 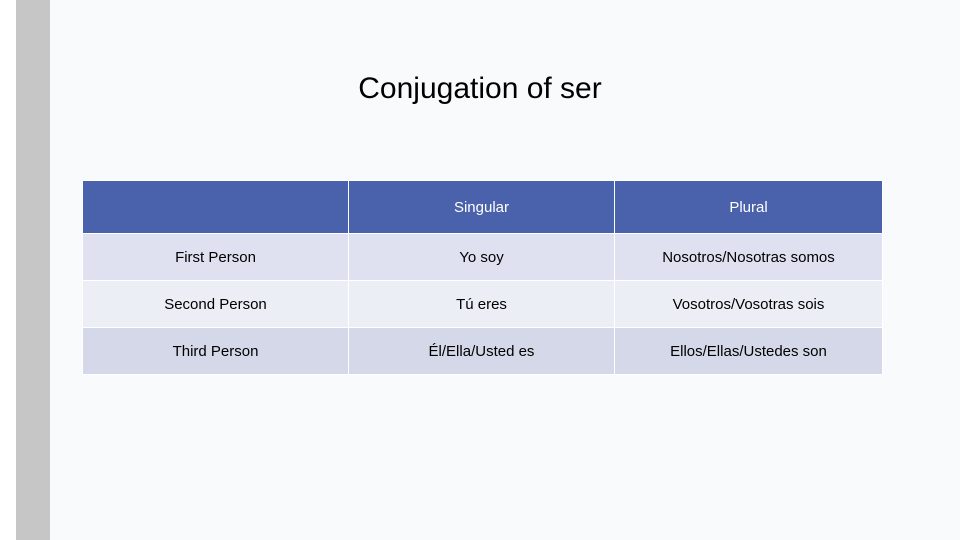 What do you see at coordinates (215, 257) in the screenshot?
I see `table-cell-person-label: First Person` at bounding box center [215, 257].